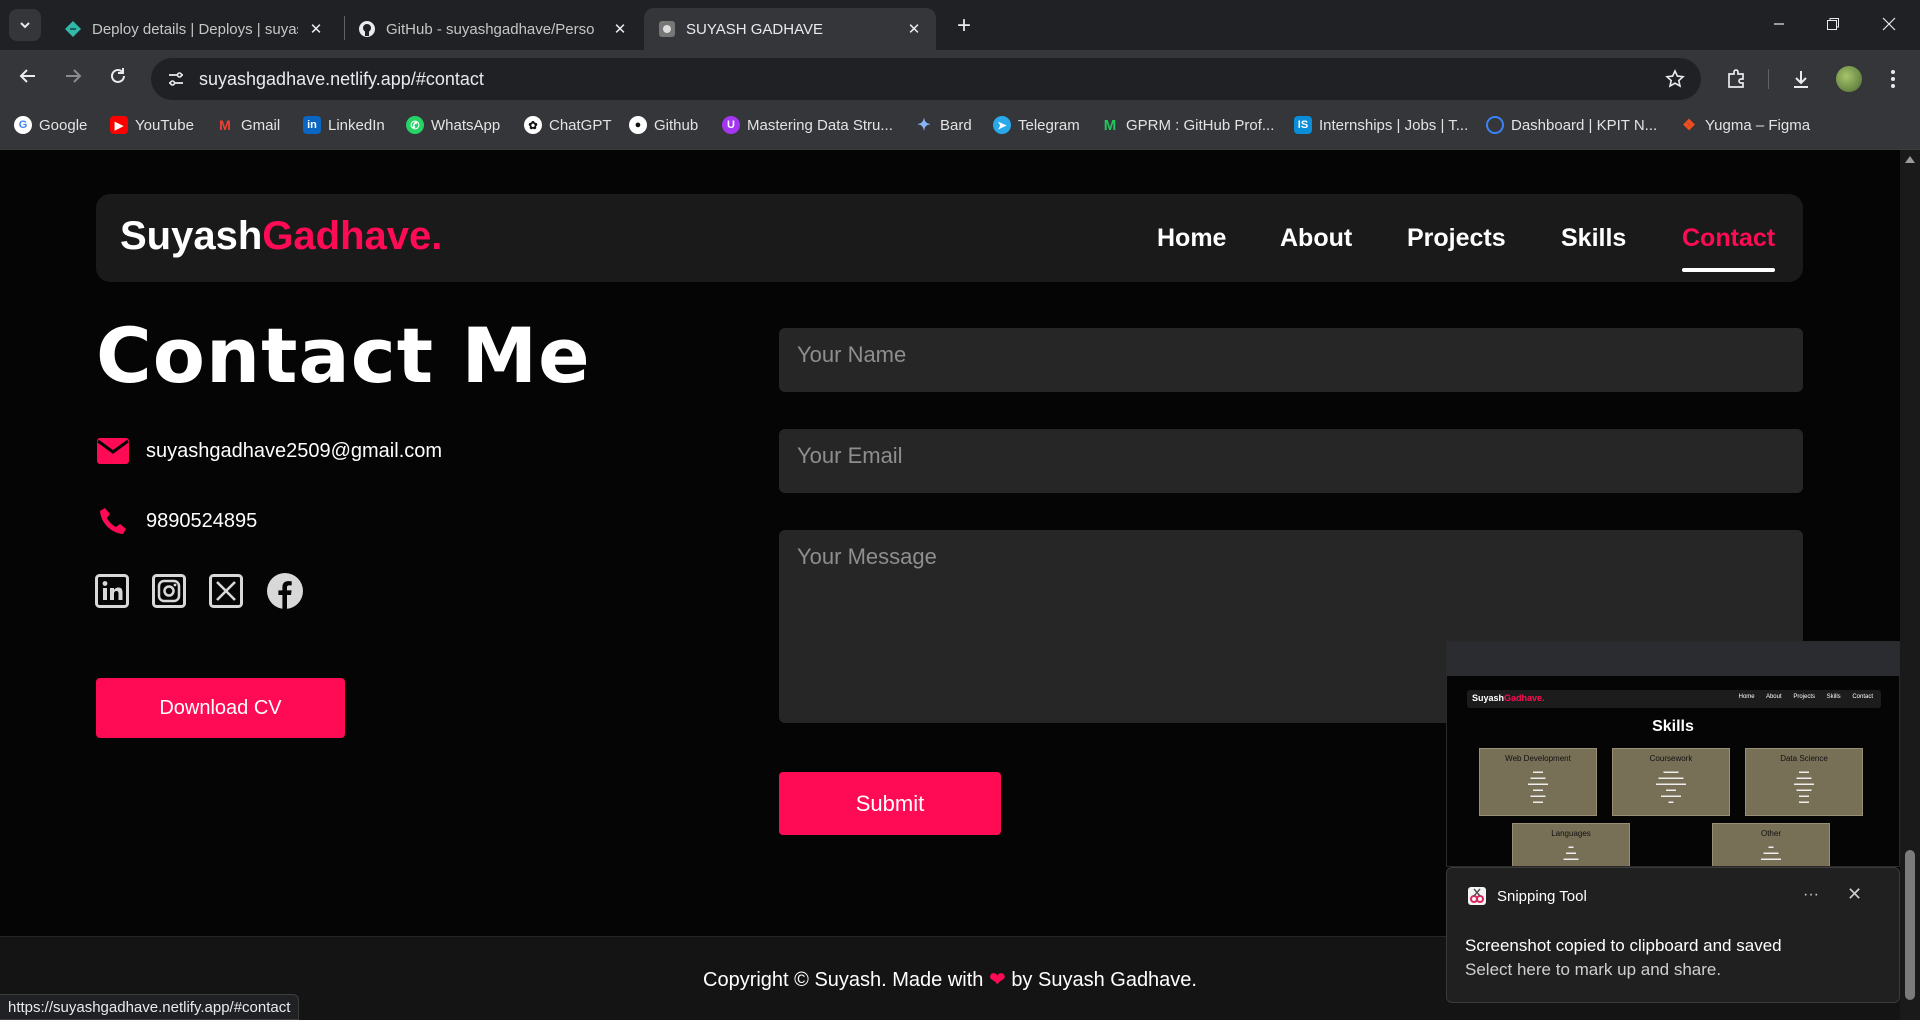  I want to click on bookmark-gmail: M Gmail, so click(248, 125).